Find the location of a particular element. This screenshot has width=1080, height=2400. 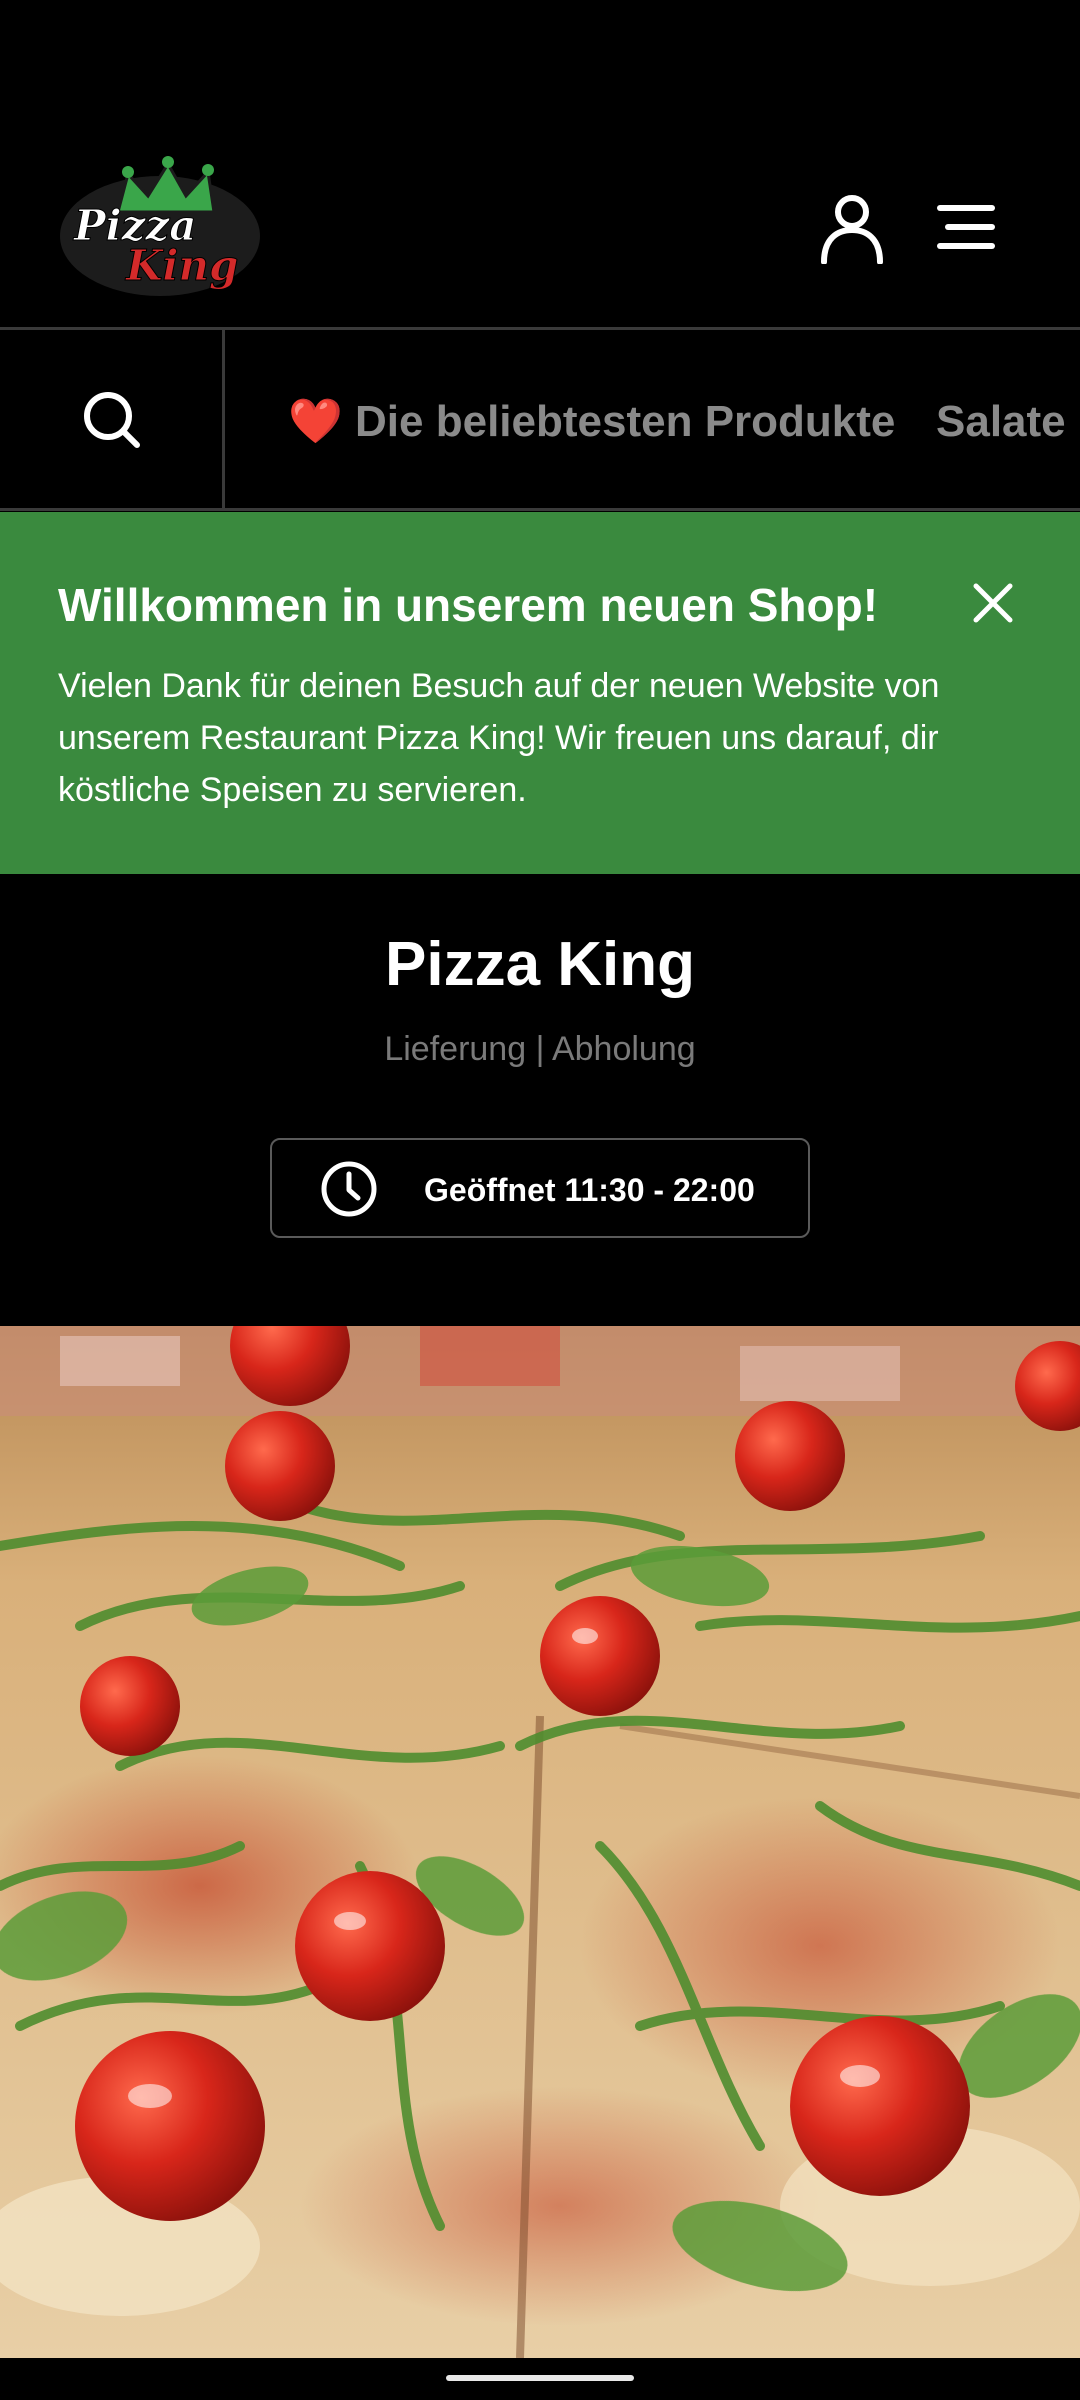

category-label: Die beliebtesten Produkte is located at coordinates (625, 421).